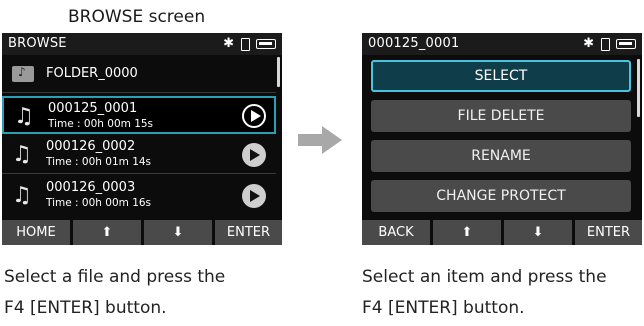 This screenshot has height=326, width=644. I want to click on folder-name: FOLDER_0000, so click(92, 73).